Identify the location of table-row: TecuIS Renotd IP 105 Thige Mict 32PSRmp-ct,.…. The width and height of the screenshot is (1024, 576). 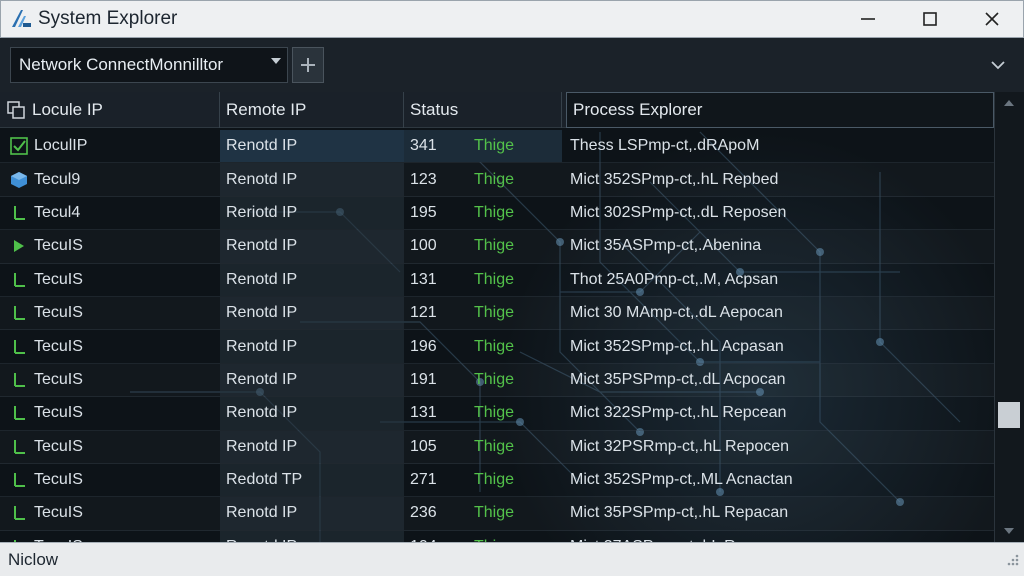
(497, 447).